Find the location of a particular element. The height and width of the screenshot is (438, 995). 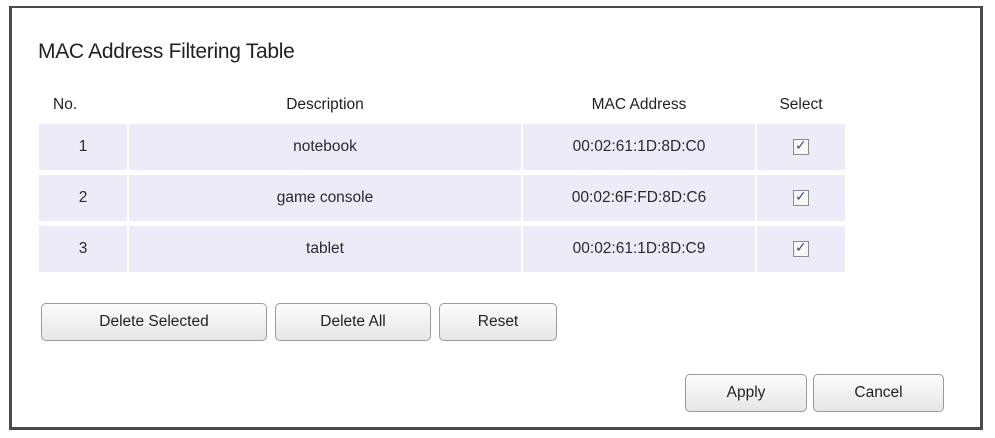

row-mac-address: 00:02:6F:FD:8D:C6 is located at coordinates (639, 198).